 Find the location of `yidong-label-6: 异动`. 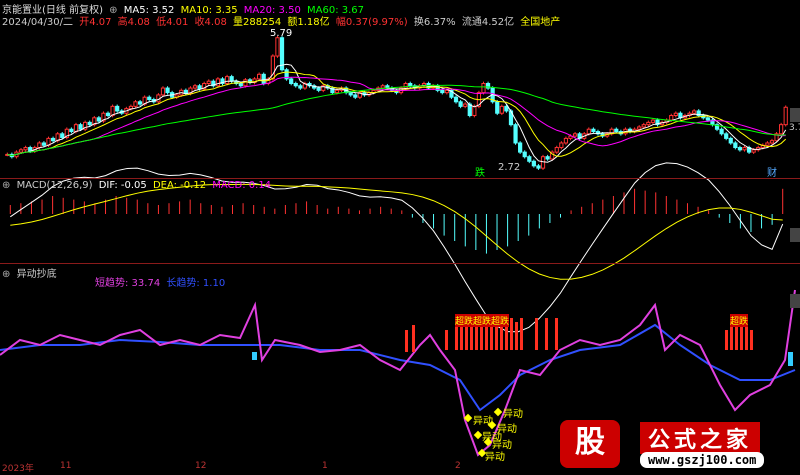

yidong-label-6: 异动 is located at coordinates (495, 457).